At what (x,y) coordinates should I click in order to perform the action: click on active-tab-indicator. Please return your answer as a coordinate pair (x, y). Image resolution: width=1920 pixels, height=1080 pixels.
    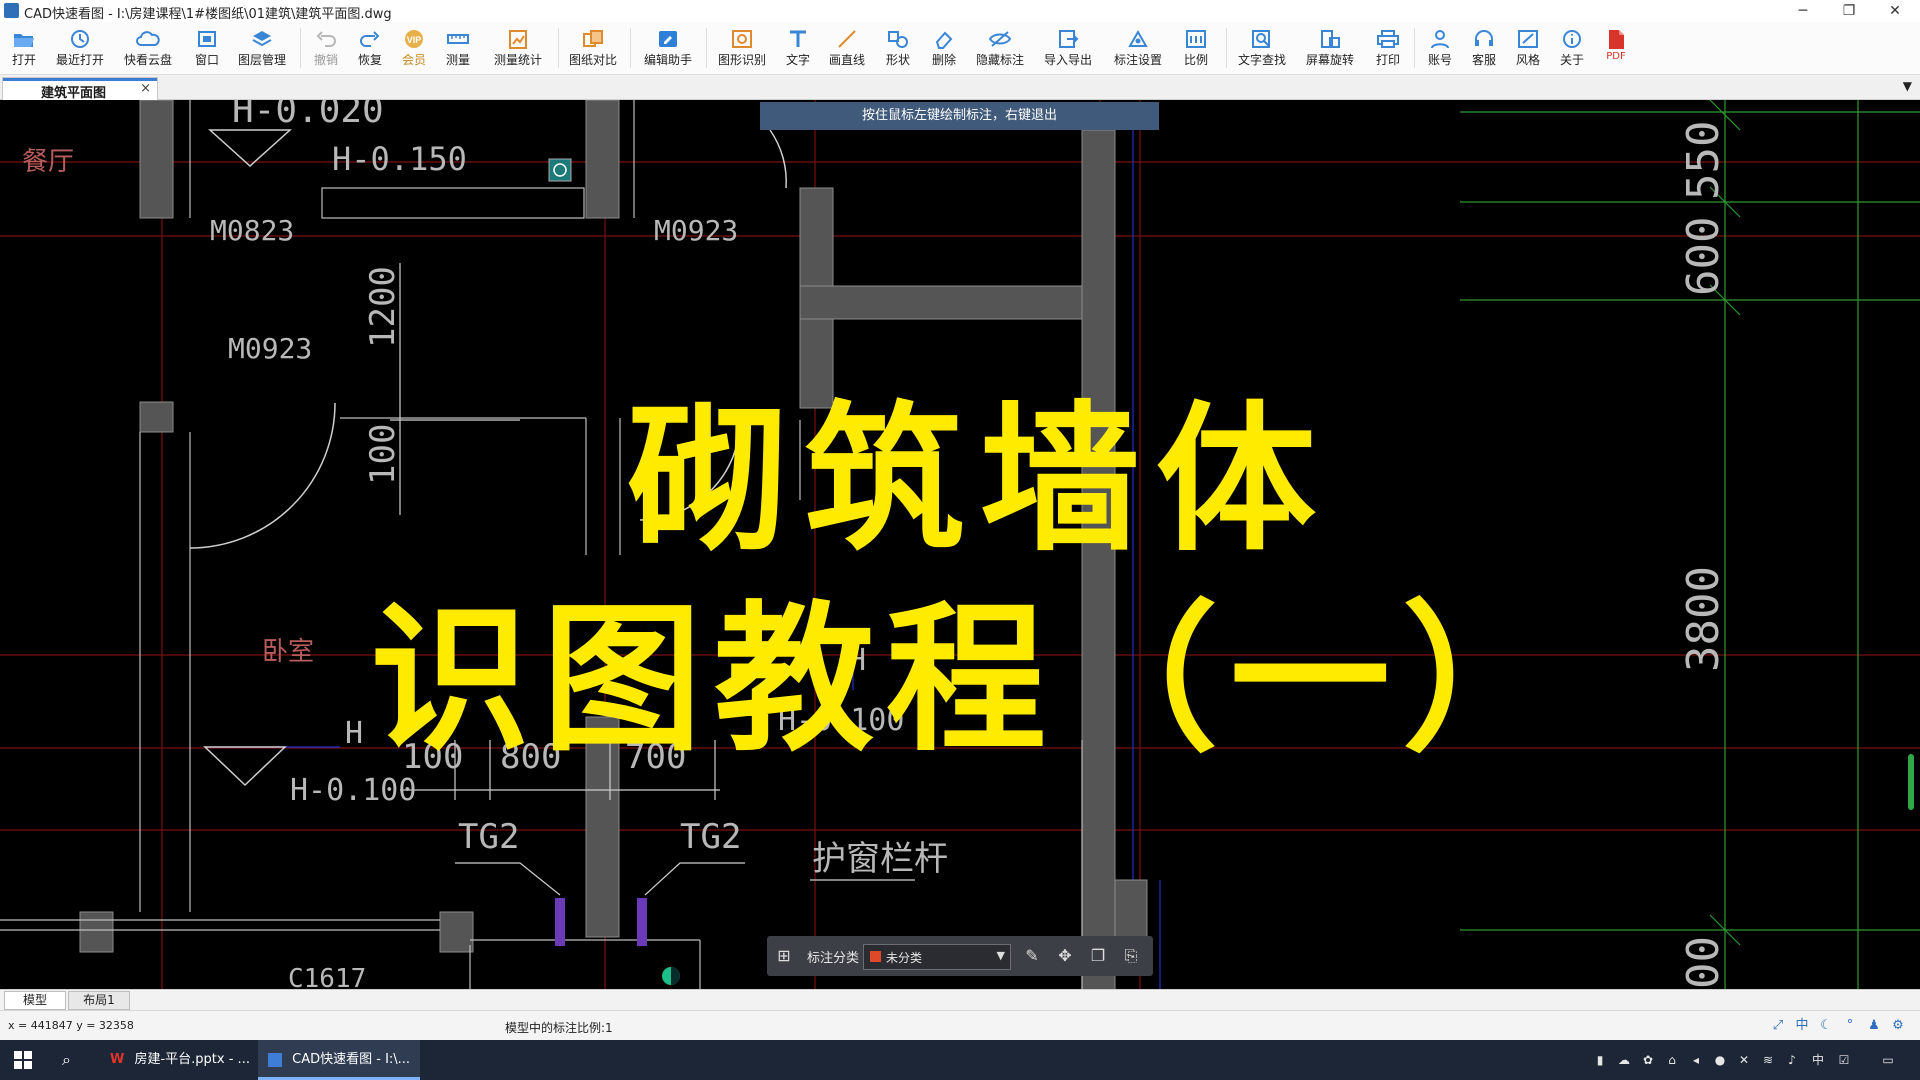
    Looking at the image, I should click on (80, 79).